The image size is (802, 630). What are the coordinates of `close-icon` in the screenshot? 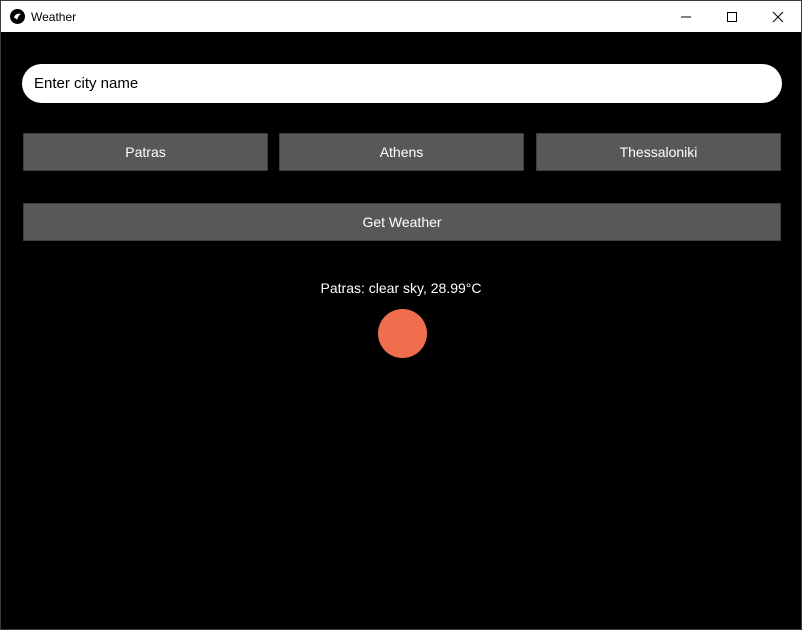 It's located at (778, 16).